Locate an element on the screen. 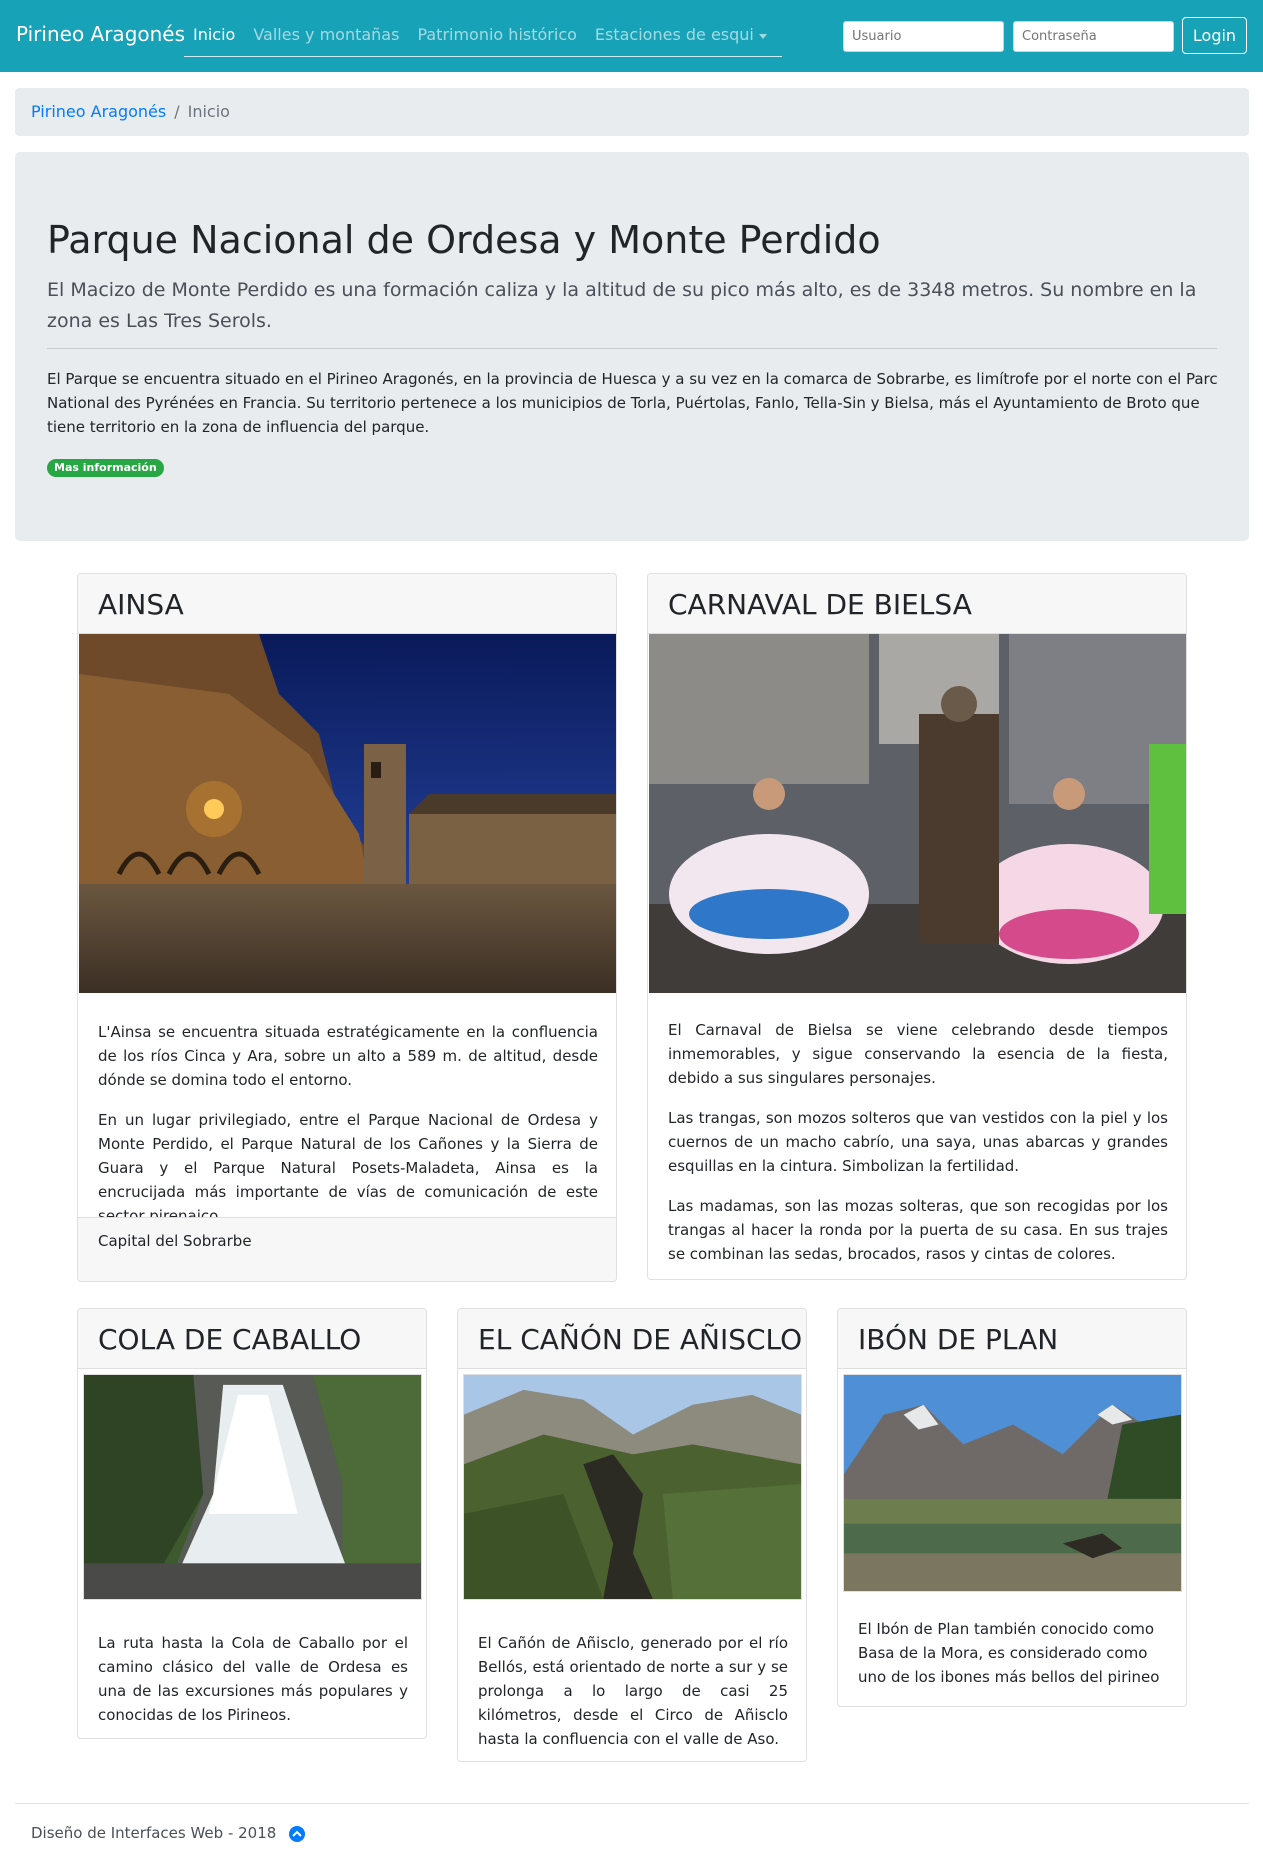  breadcrumb: Pirineo Aragonés / Inicio is located at coordinates (632, 112).